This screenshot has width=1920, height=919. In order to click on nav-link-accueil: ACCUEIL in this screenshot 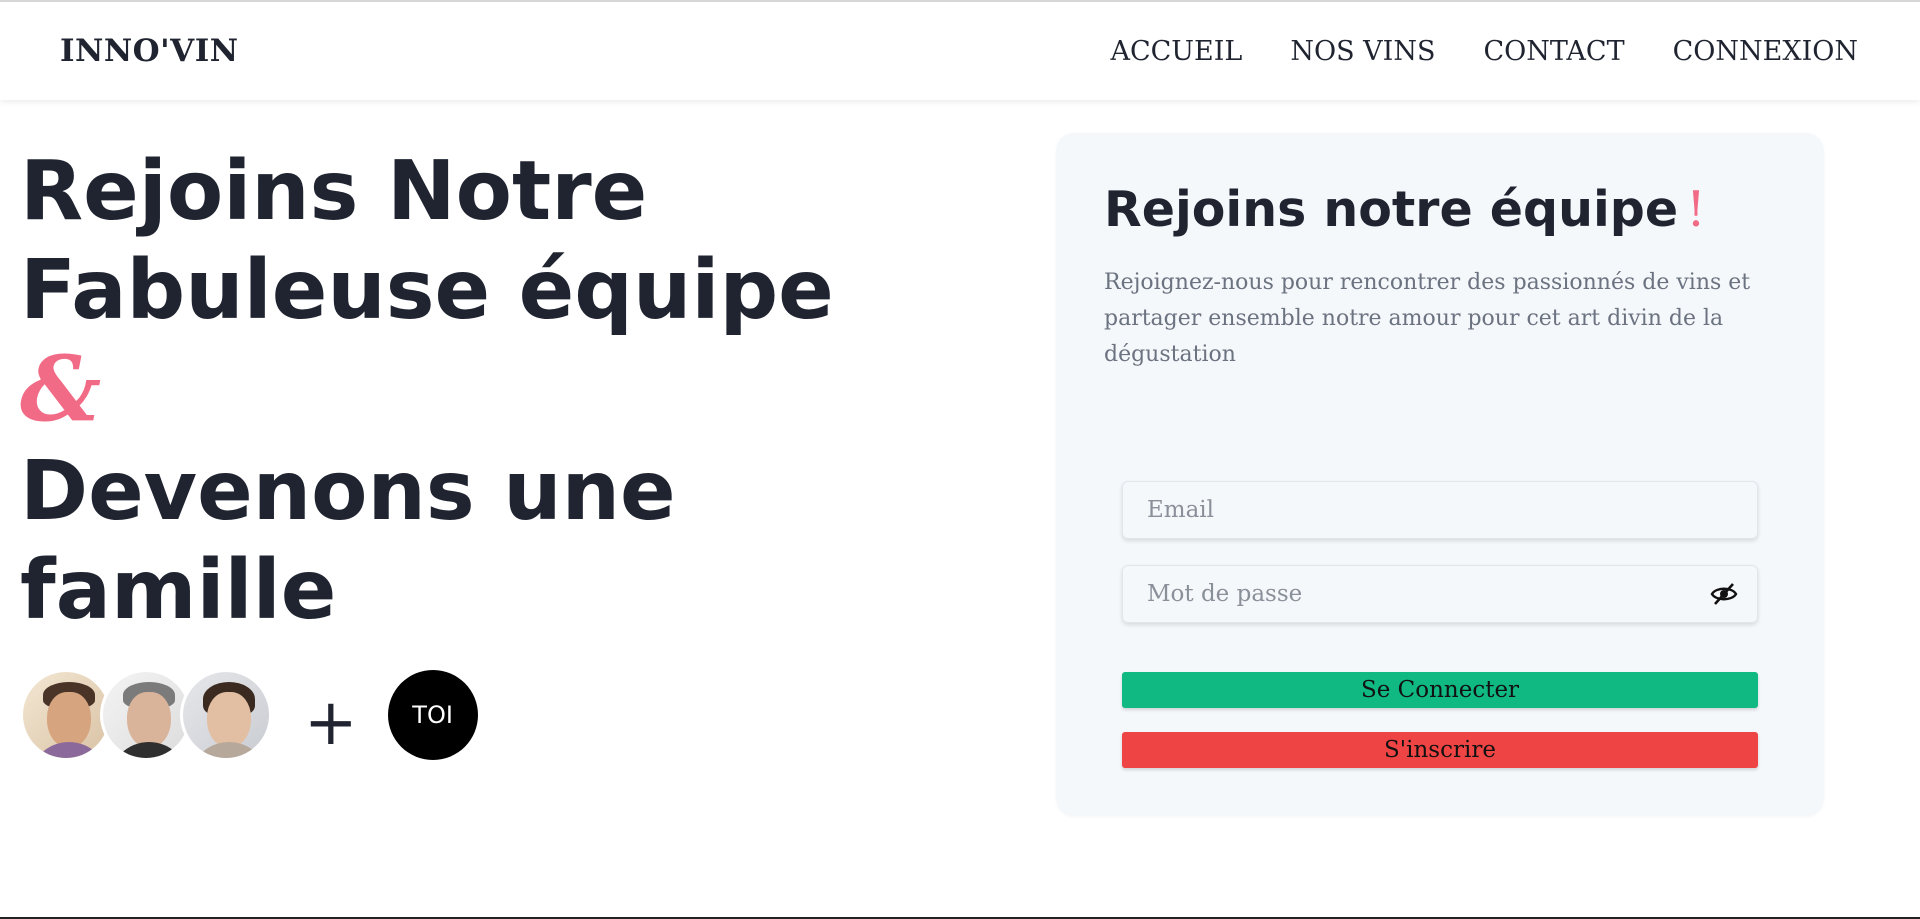, I will do `click(1176, 51)`.